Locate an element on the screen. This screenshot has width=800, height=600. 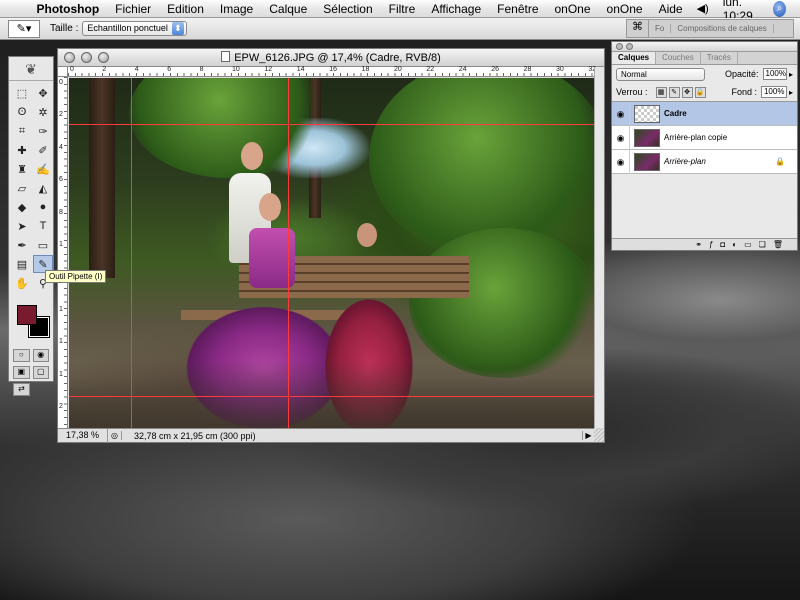
lock-pixels-icon: ✎ is located at coordinates (674, 92).